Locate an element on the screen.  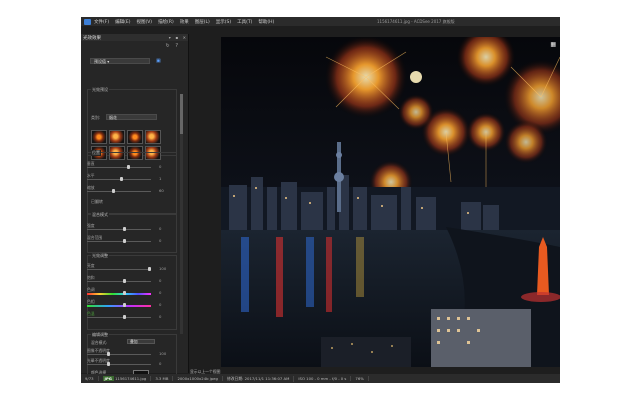
blend-mode-value: 叠加 is located at coordinates (134, 341).